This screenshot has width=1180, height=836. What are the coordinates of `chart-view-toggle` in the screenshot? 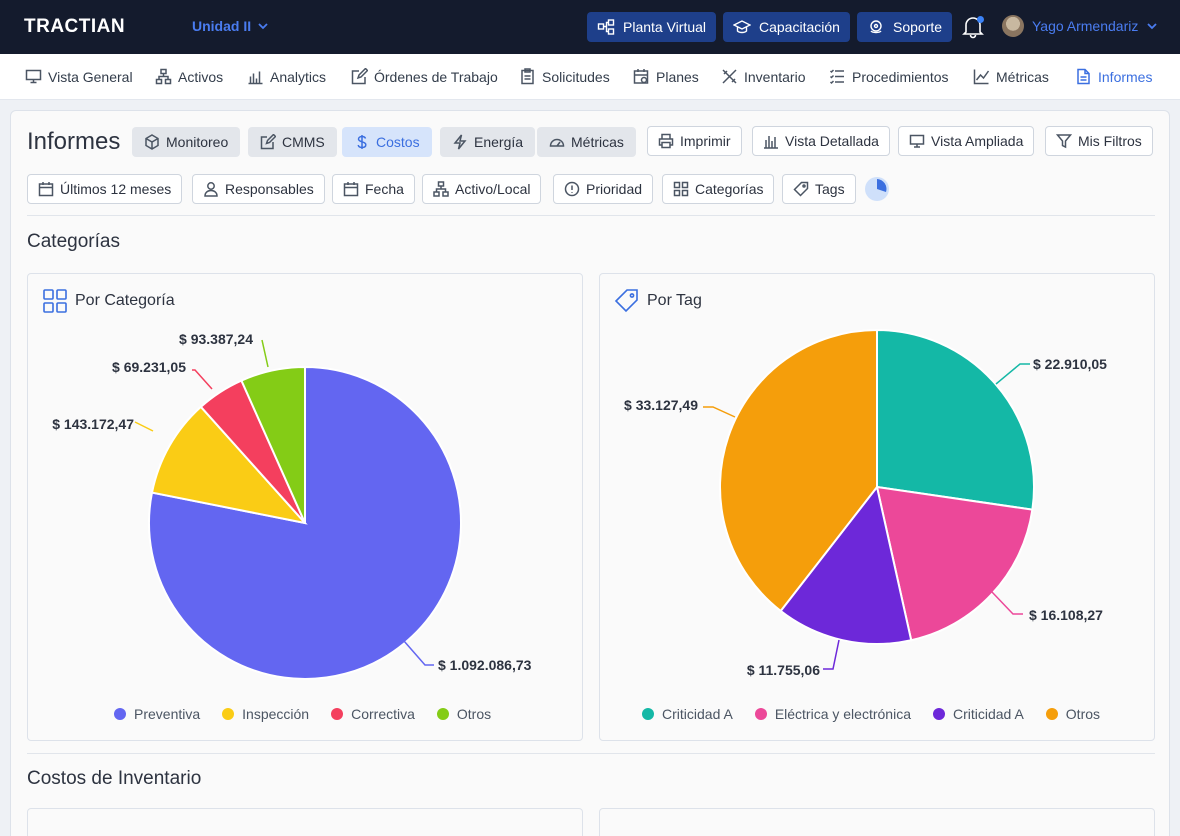 It's located at (877, 189).